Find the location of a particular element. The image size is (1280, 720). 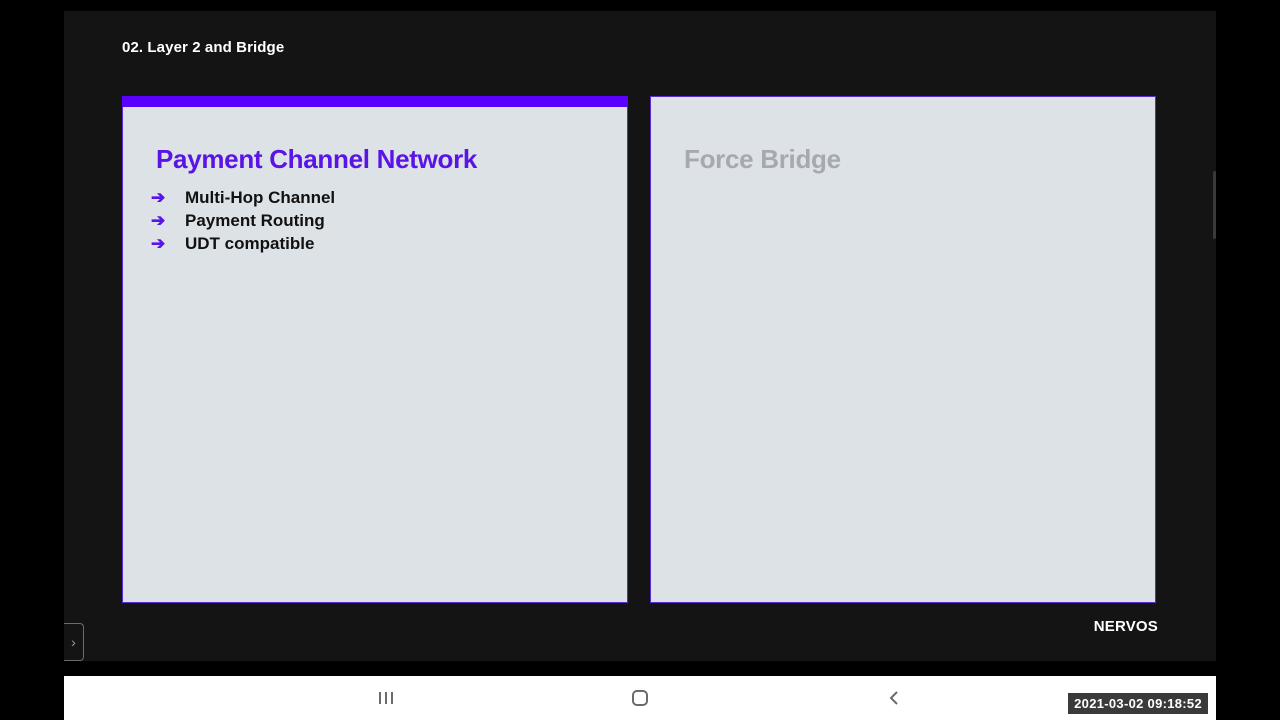

recent-apps-button is located at coordinates (386, 698).